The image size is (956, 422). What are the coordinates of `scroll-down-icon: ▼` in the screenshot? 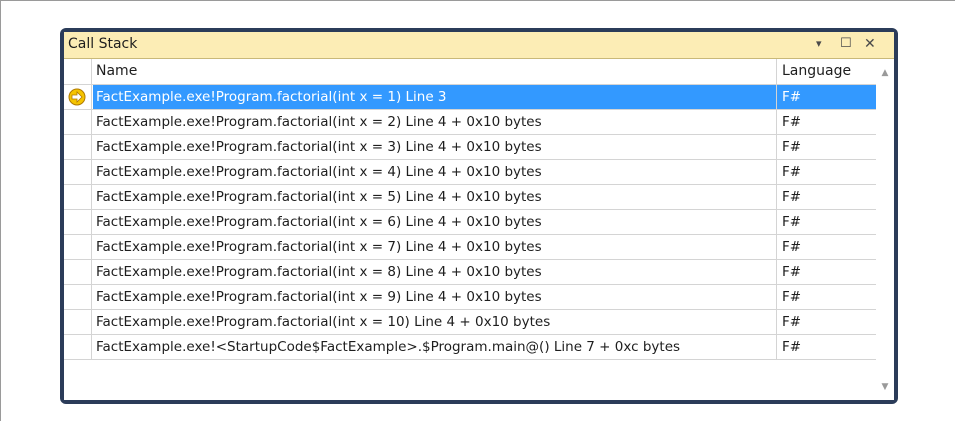 It's located at (885, 387).